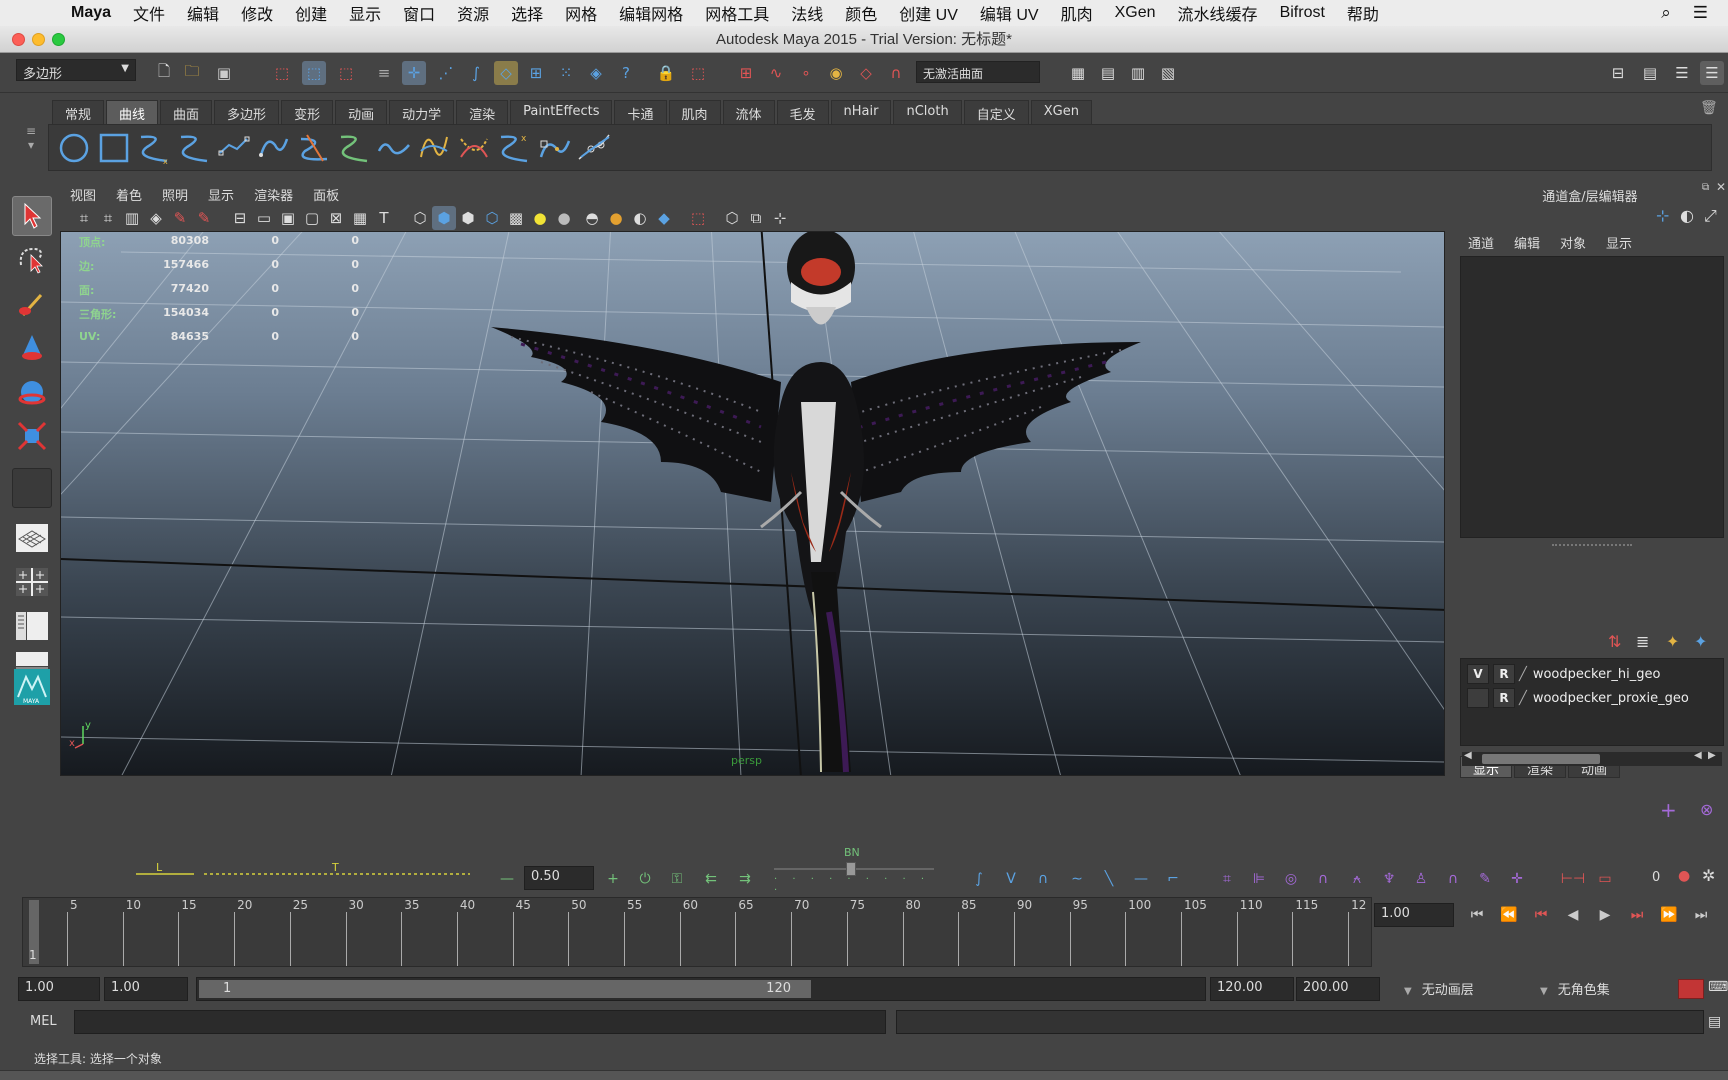  What do you see at coordinates (38, 39) in the screenshot?
I see `minimize-window-button` at bounding box center [38, 39].